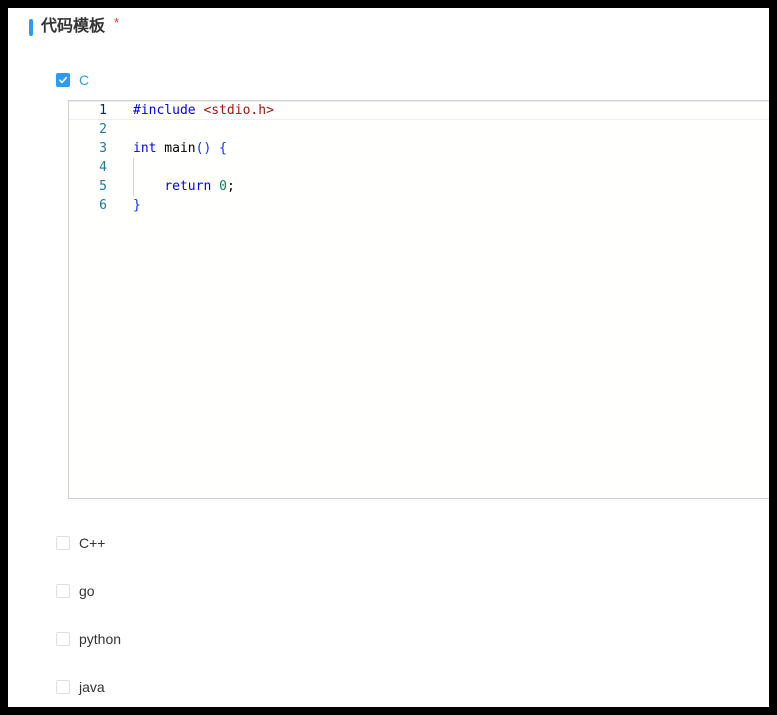 The width and height of the screenshot is (777, 715). Describe the element at coordinates (63, 591) in the screenshot. I see `language-checkbox-go` at that location.